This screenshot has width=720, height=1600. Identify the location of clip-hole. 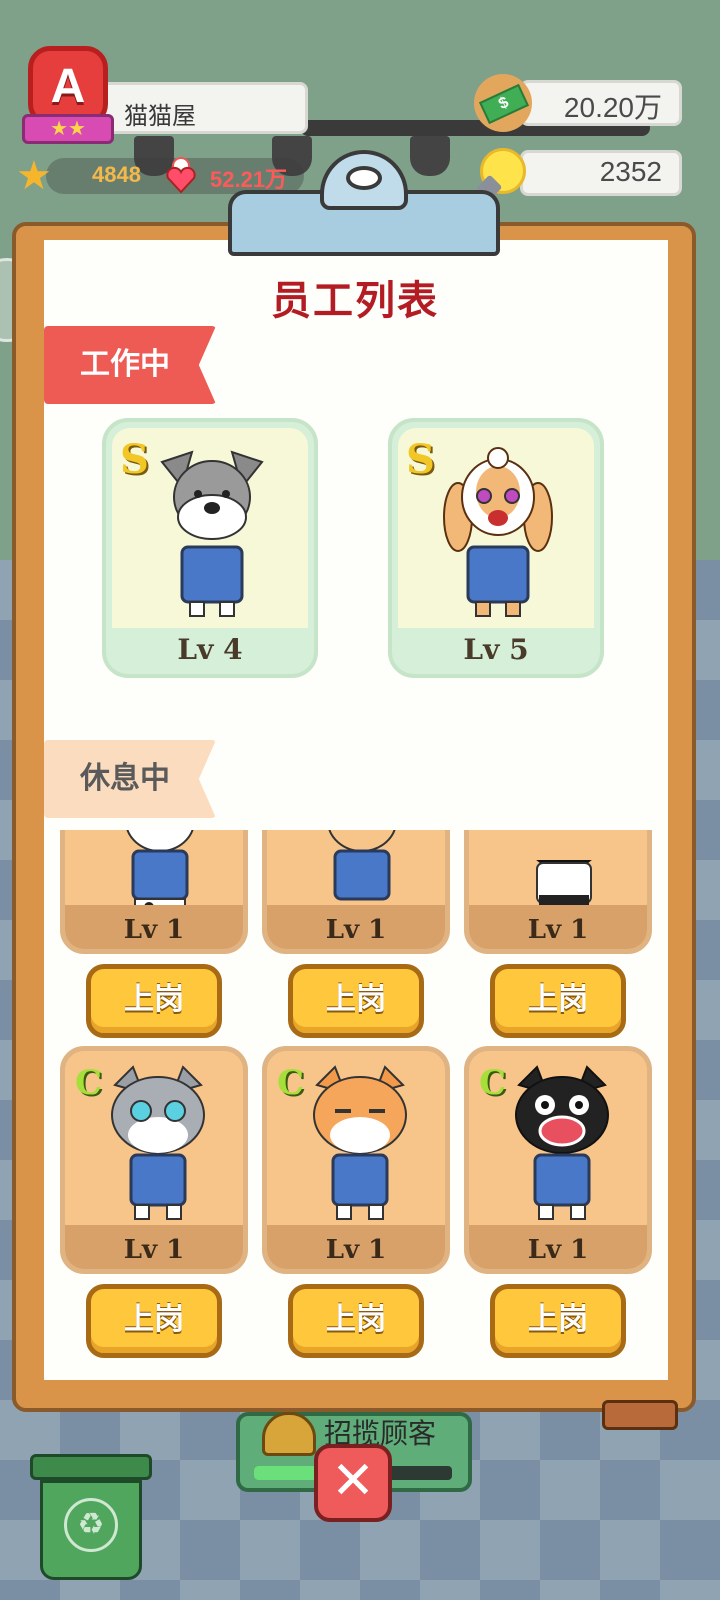
(364, 178).